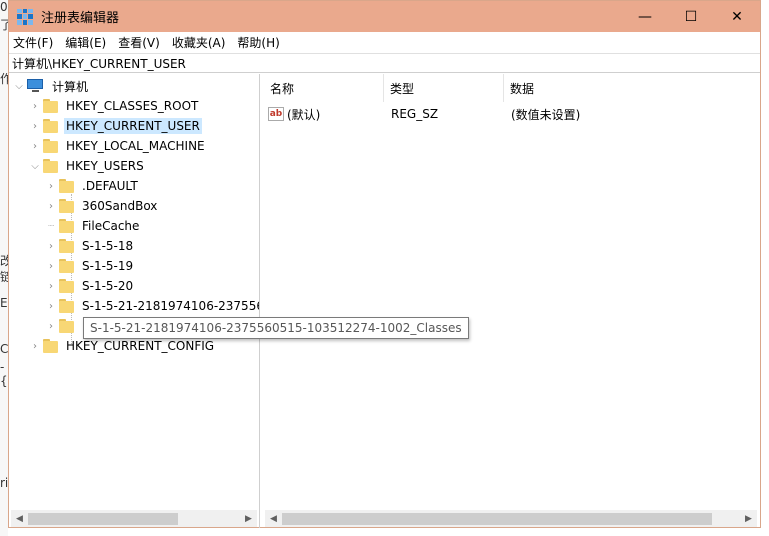 The width and height of the screenshot is (769, 536). I want to click on tree-node-label: FileCache, so click(111, 226).